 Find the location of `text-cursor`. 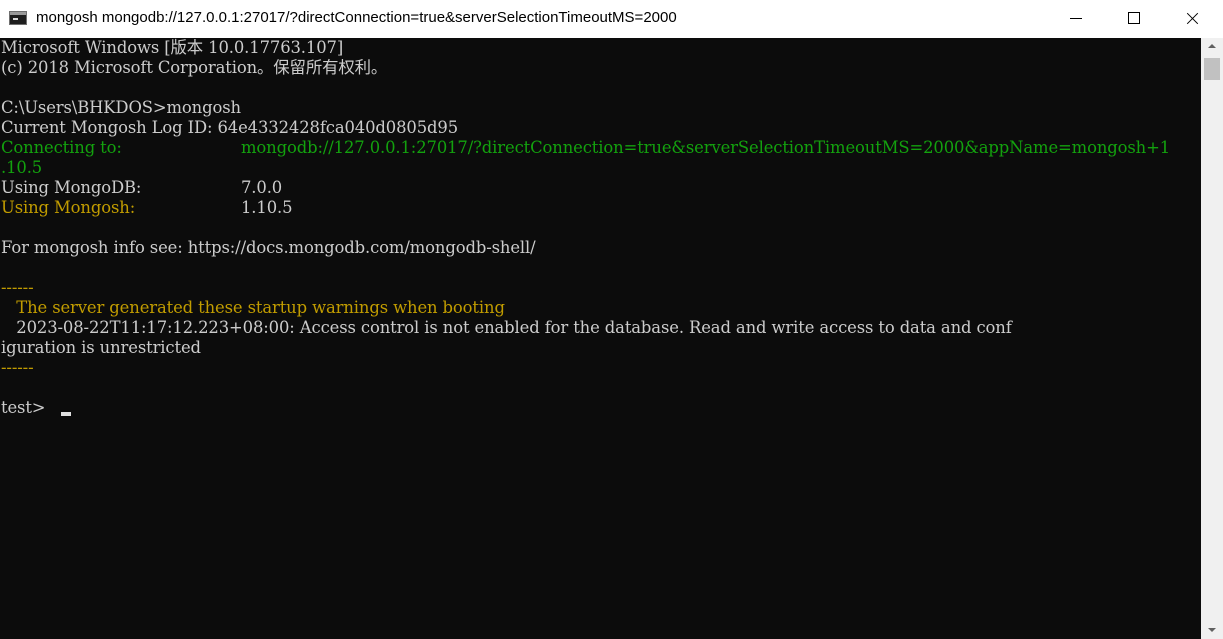

text-cursor is located at coordinates (66, 414).